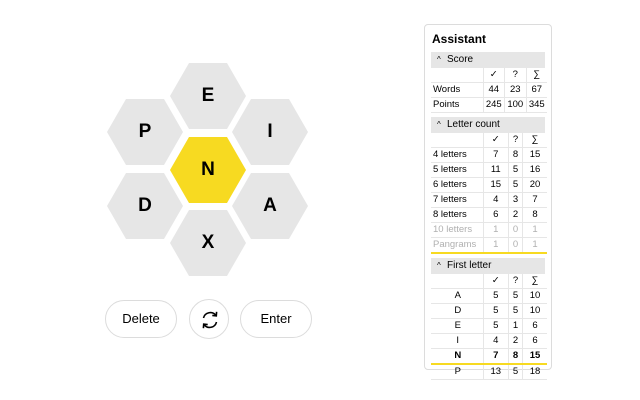  What do you see at coordinates (457, 372) in the screenshot?
I see `row-label: P` at bounding box center [457, 372].